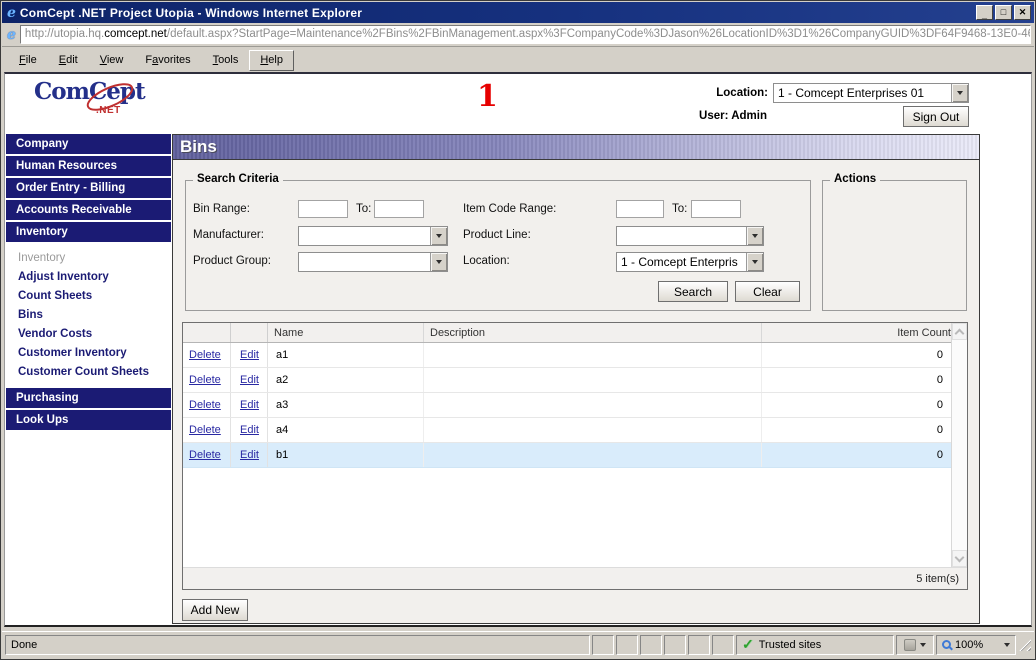 This screenshot has height=660, width=1036. Describe the element at coordinates (627, 644) in the screenshot. I see `status-panel` at that location.